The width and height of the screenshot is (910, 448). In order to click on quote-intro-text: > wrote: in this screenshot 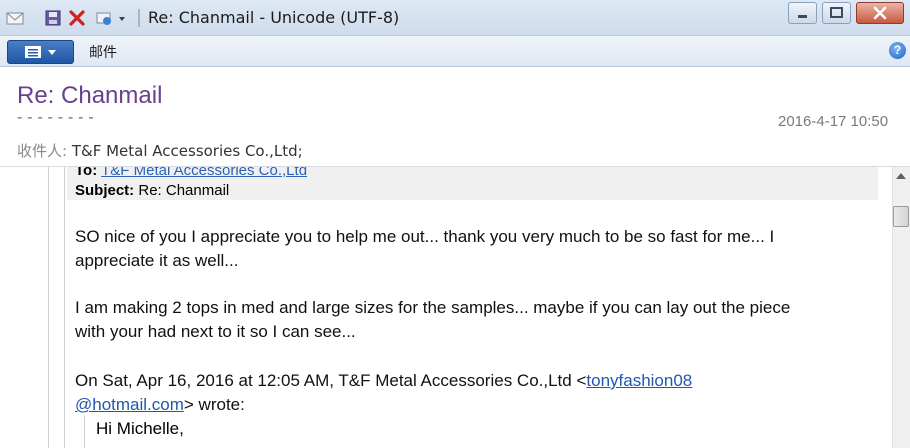, I will do `click(214, 404)`.